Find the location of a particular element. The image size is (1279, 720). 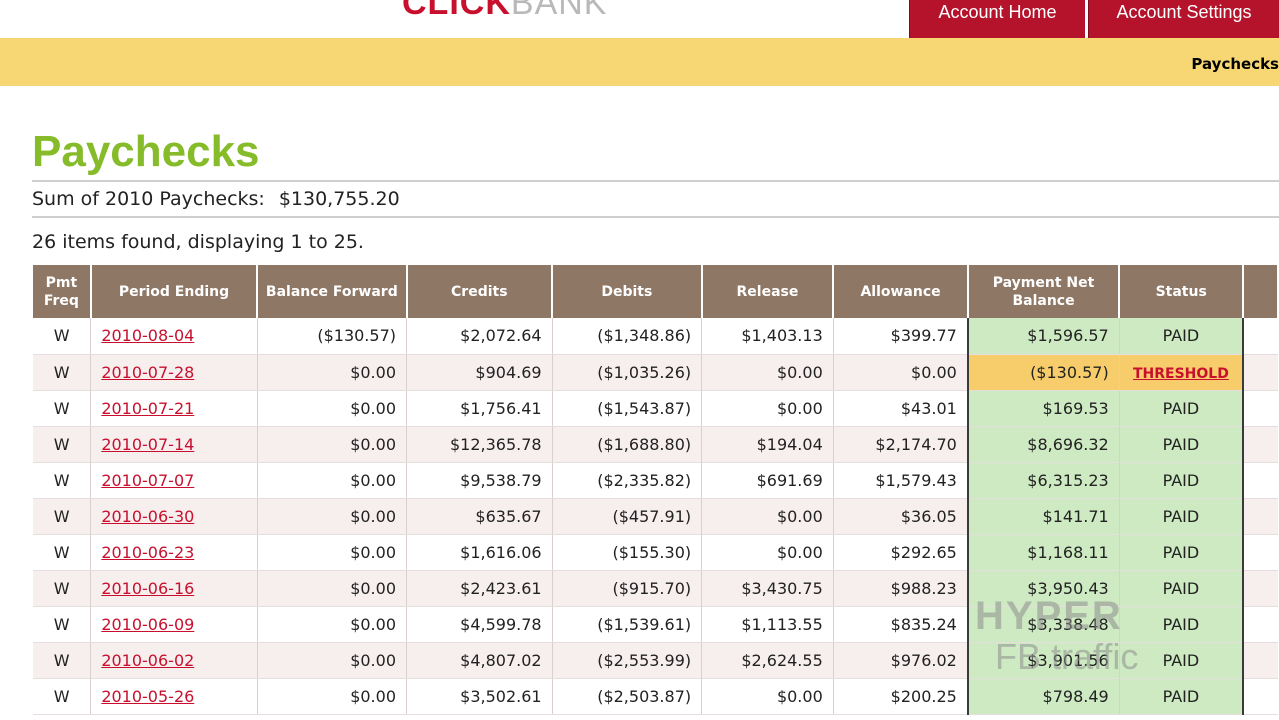

cell-allowance: $43.01 is located at coordinates (901, 408).